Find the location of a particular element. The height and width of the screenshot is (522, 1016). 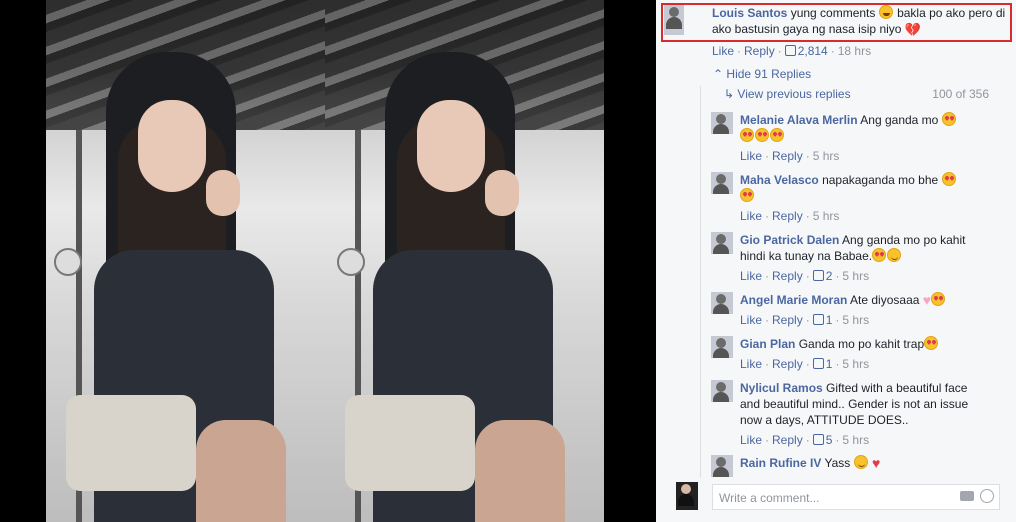

like-count: 2,814 is located at coordinates (813, 51).